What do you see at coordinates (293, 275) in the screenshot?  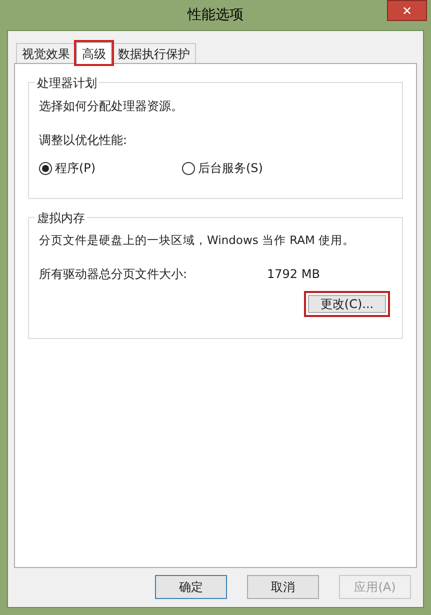 I see `size-value: 1792 MB` at bounding box center [293, 275].